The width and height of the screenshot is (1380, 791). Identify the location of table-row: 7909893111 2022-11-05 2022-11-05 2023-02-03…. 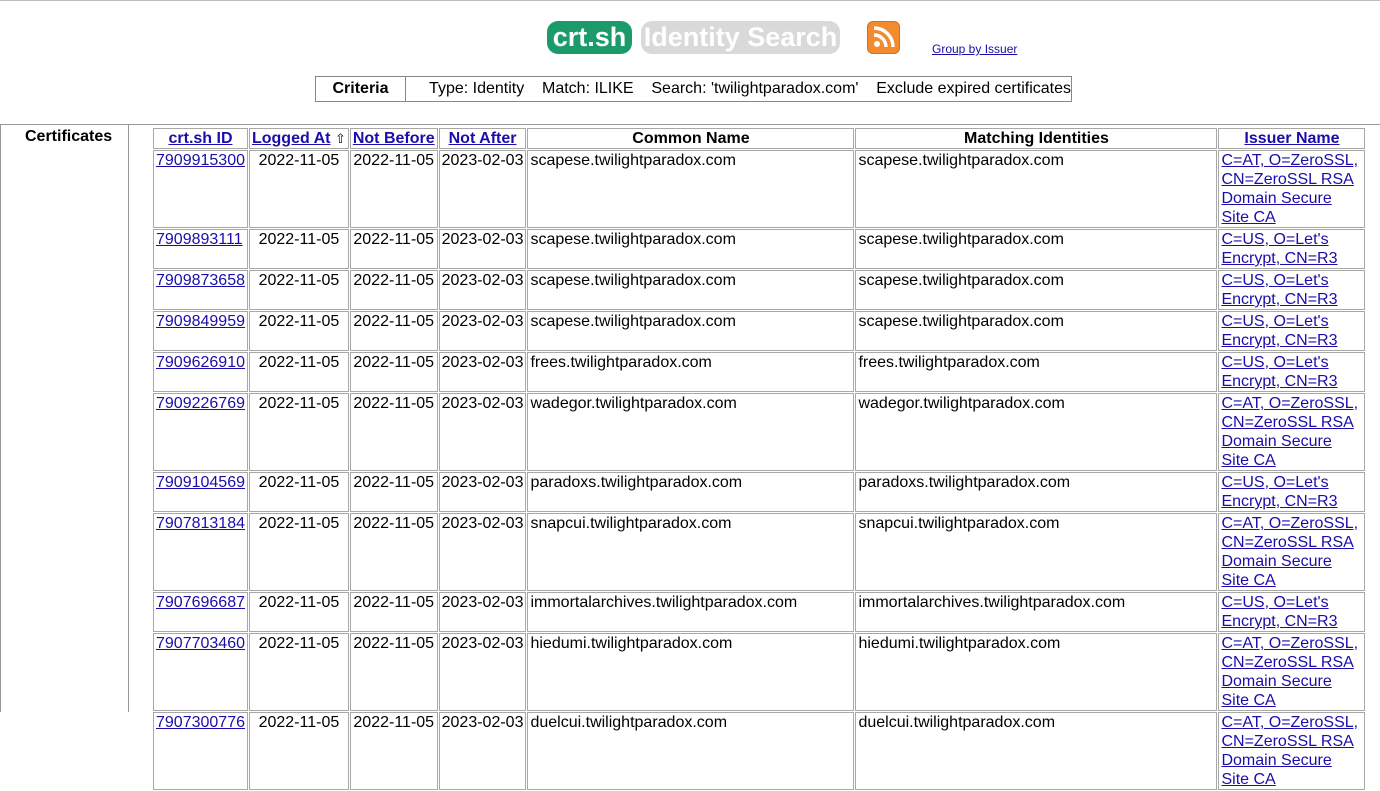
(759, 249).